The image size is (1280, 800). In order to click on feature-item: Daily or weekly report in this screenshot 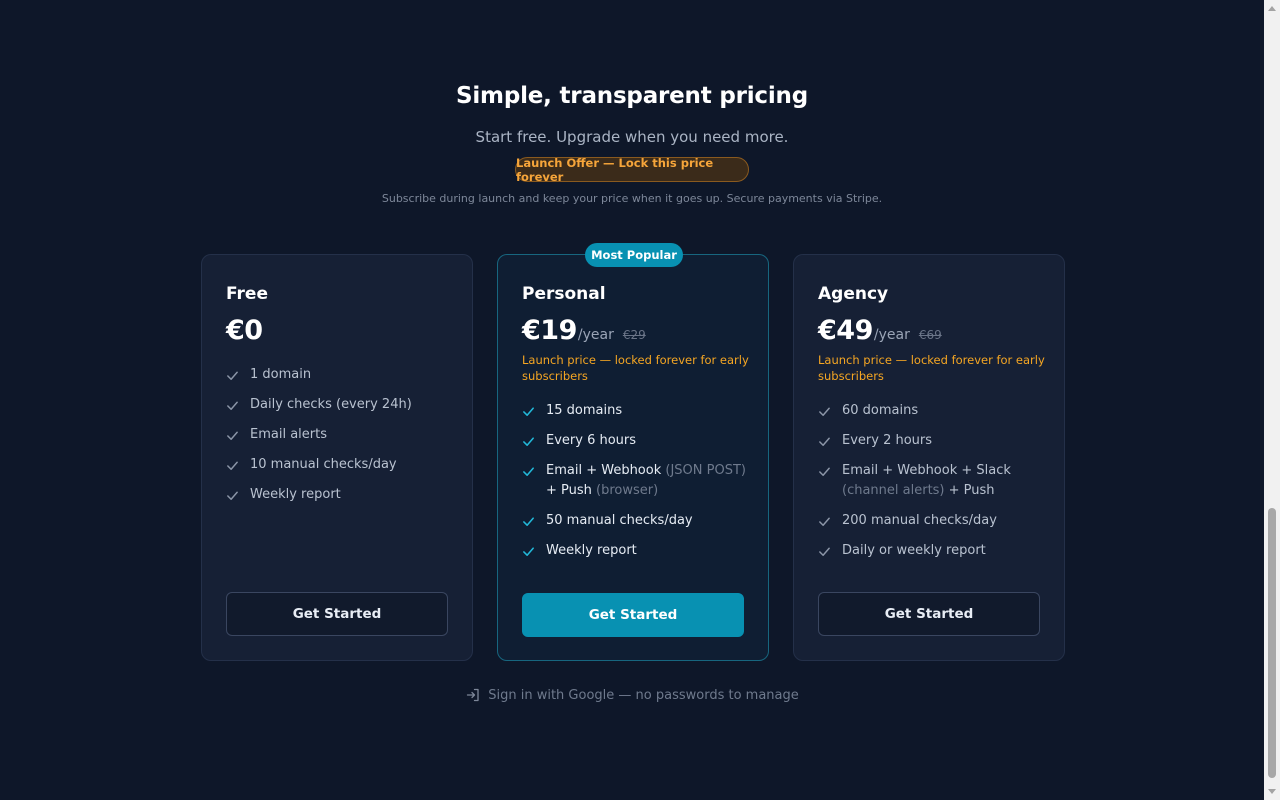, I will do `click(932, 551)`.